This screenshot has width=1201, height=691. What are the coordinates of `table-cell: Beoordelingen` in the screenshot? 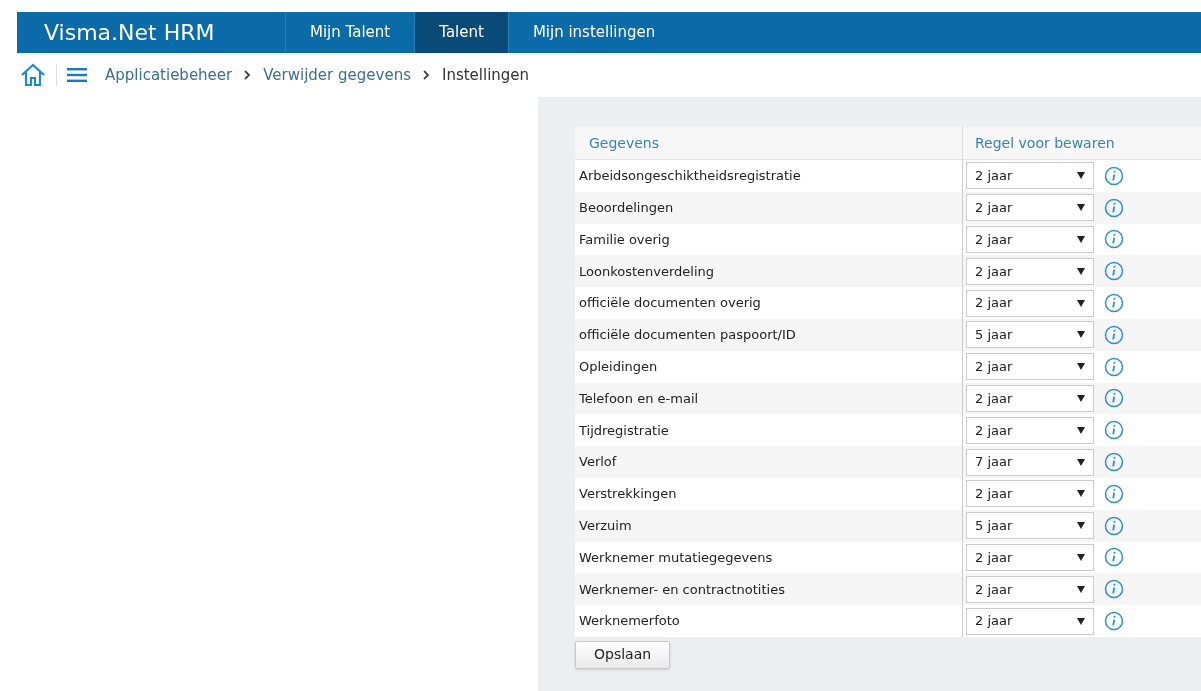 It's located at (769, 207).